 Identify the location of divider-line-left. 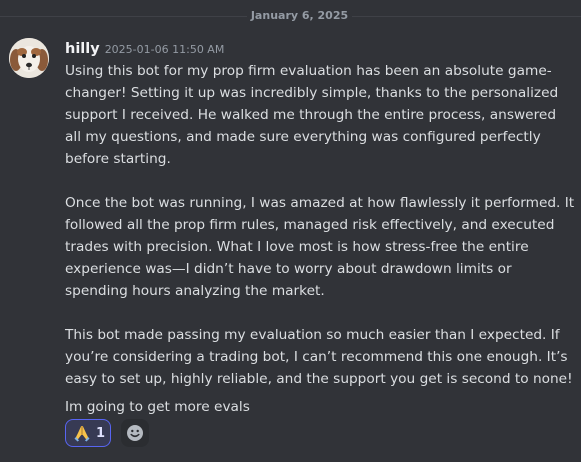
(123, 16).